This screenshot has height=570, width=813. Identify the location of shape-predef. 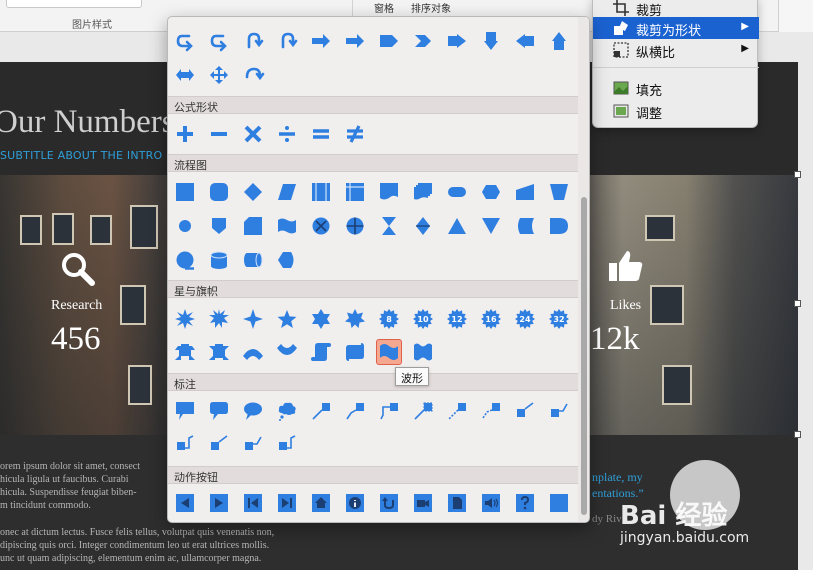
(321, 192).